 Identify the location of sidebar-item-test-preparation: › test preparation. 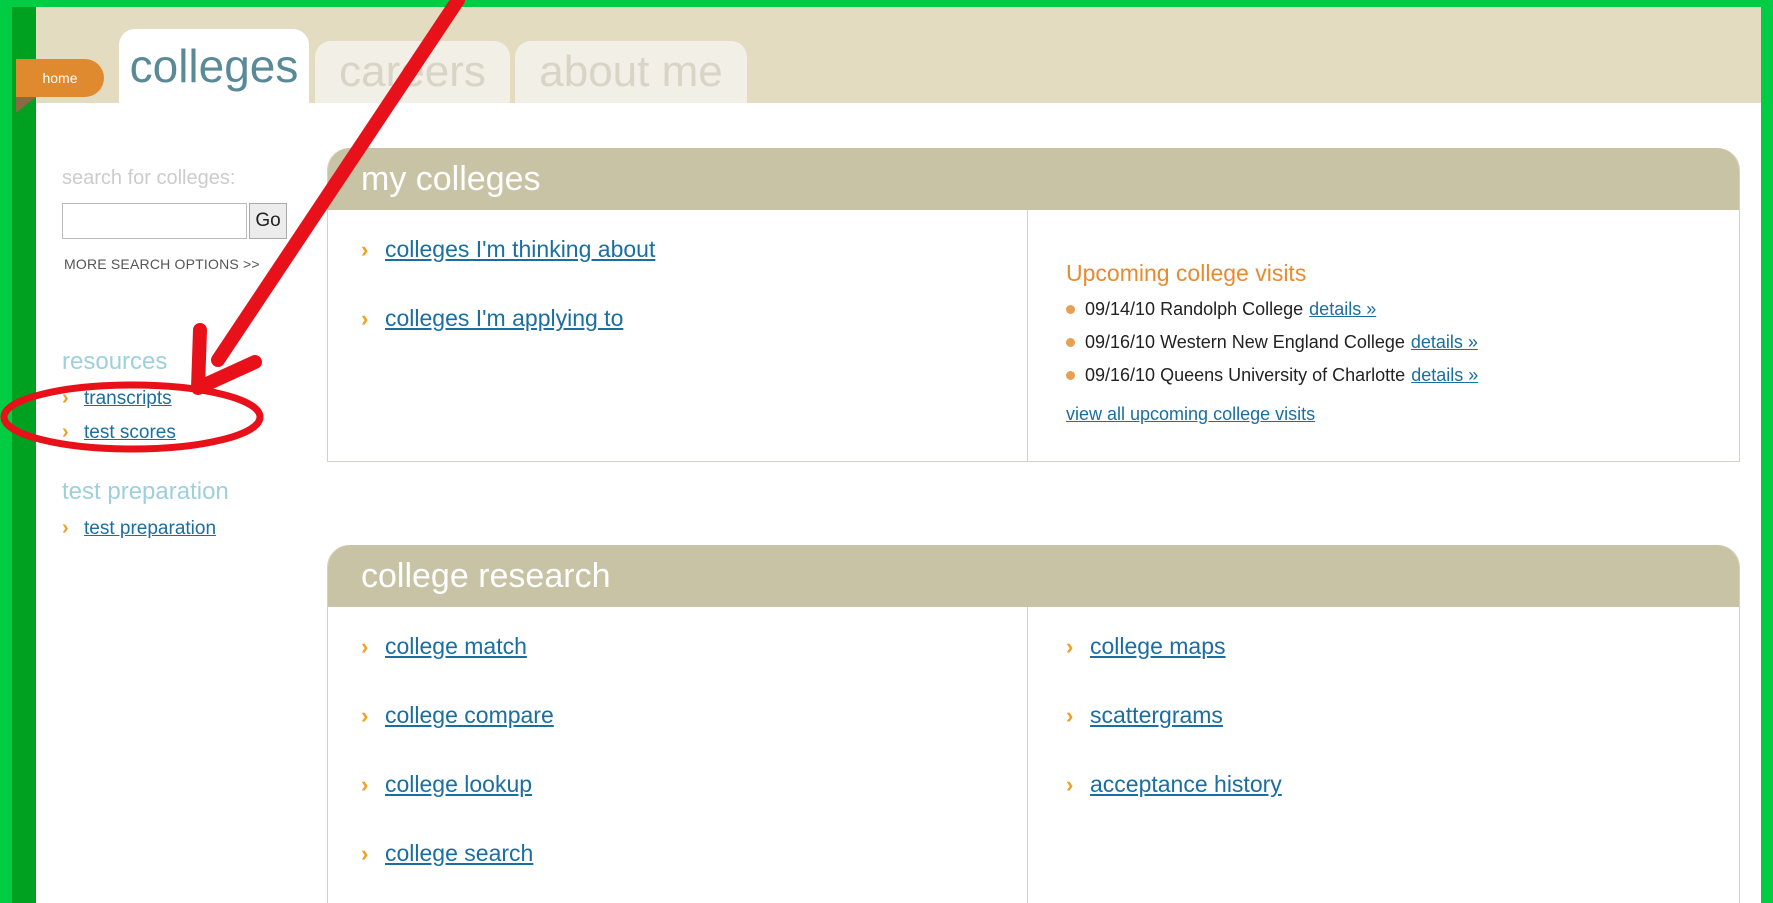
(182, 528).